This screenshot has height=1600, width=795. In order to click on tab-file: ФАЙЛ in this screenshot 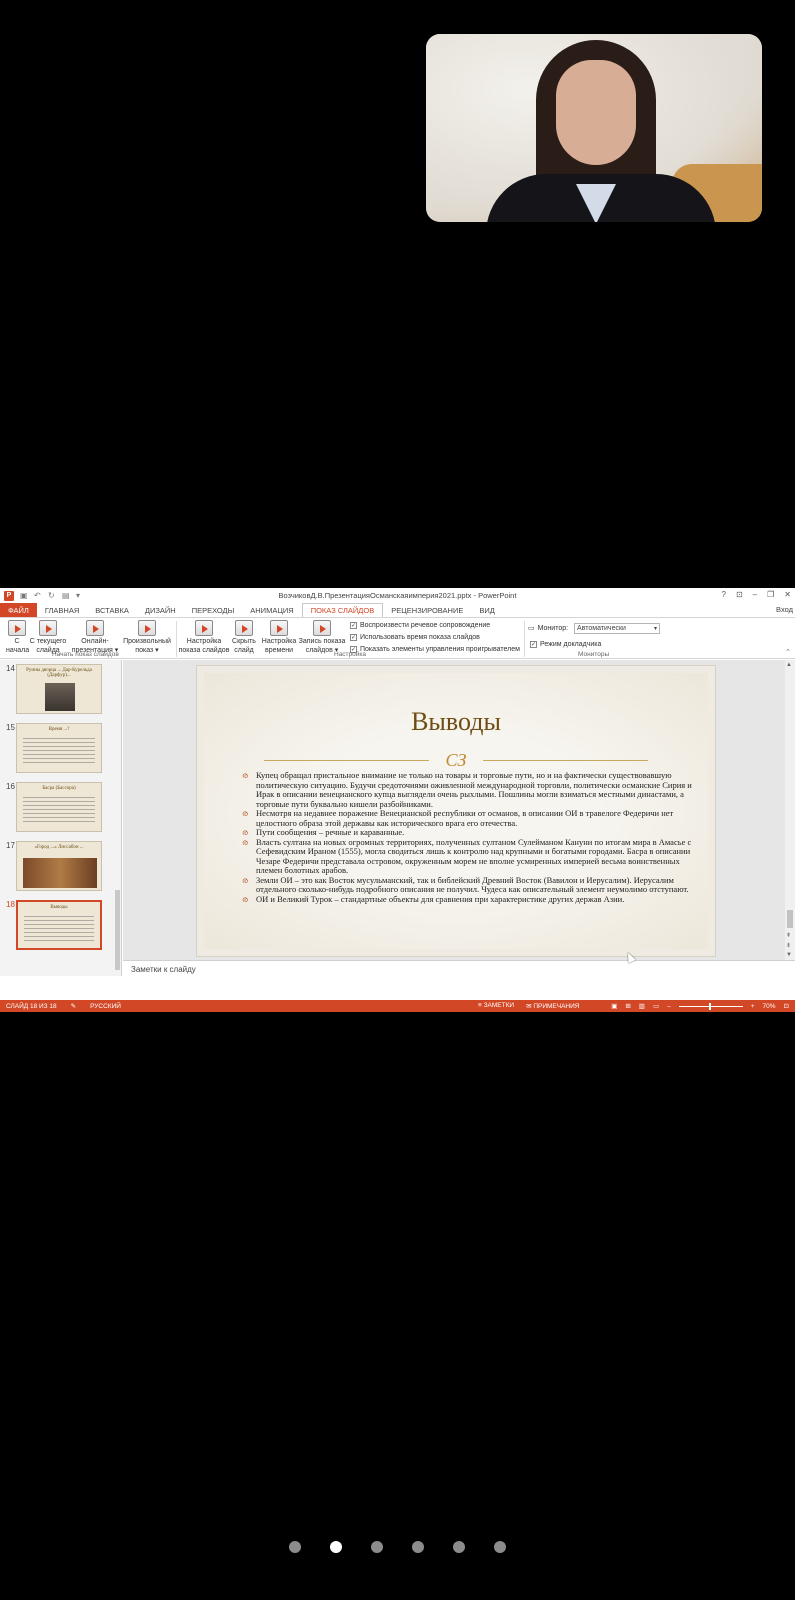, I will do `click(18, 610)`.